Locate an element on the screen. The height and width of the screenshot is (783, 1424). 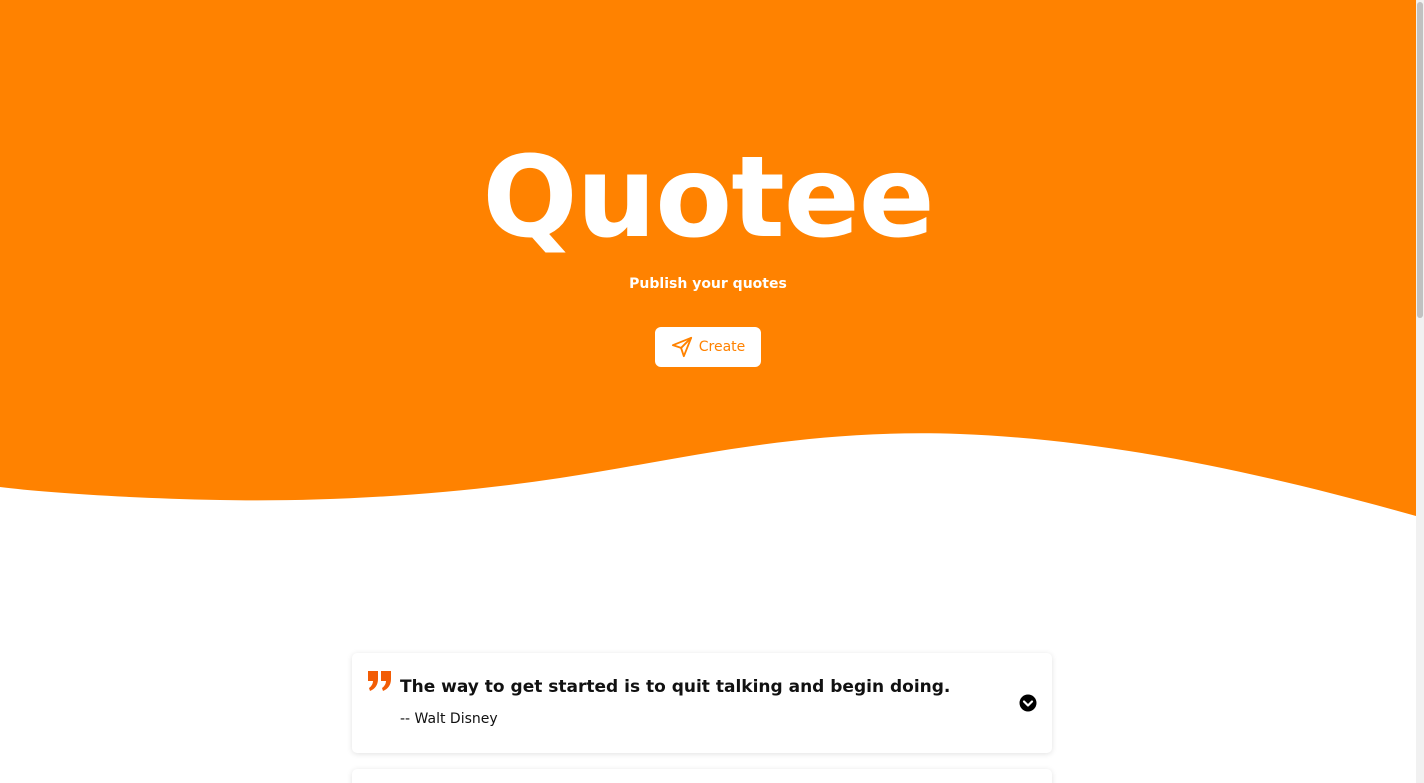
scrollbar-thumb is located at coordinates (1420, 160).